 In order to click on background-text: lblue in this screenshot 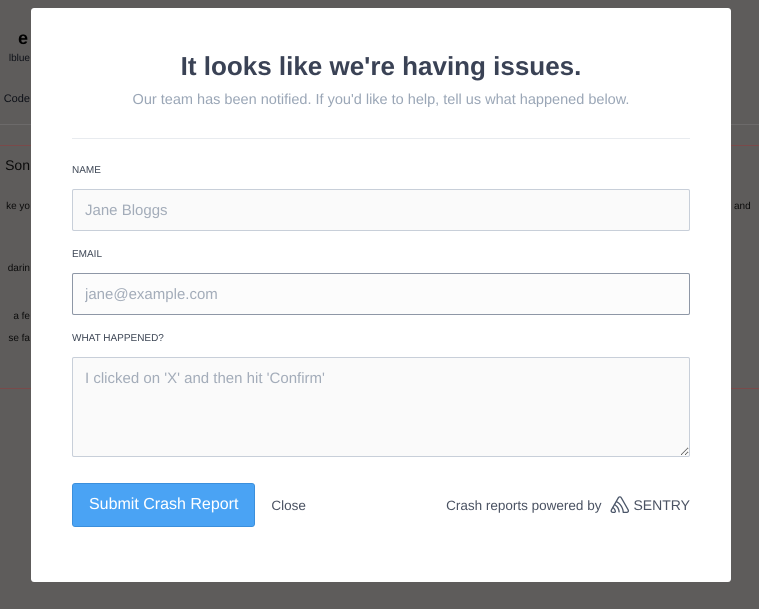, I will do `click(19, 59)`.